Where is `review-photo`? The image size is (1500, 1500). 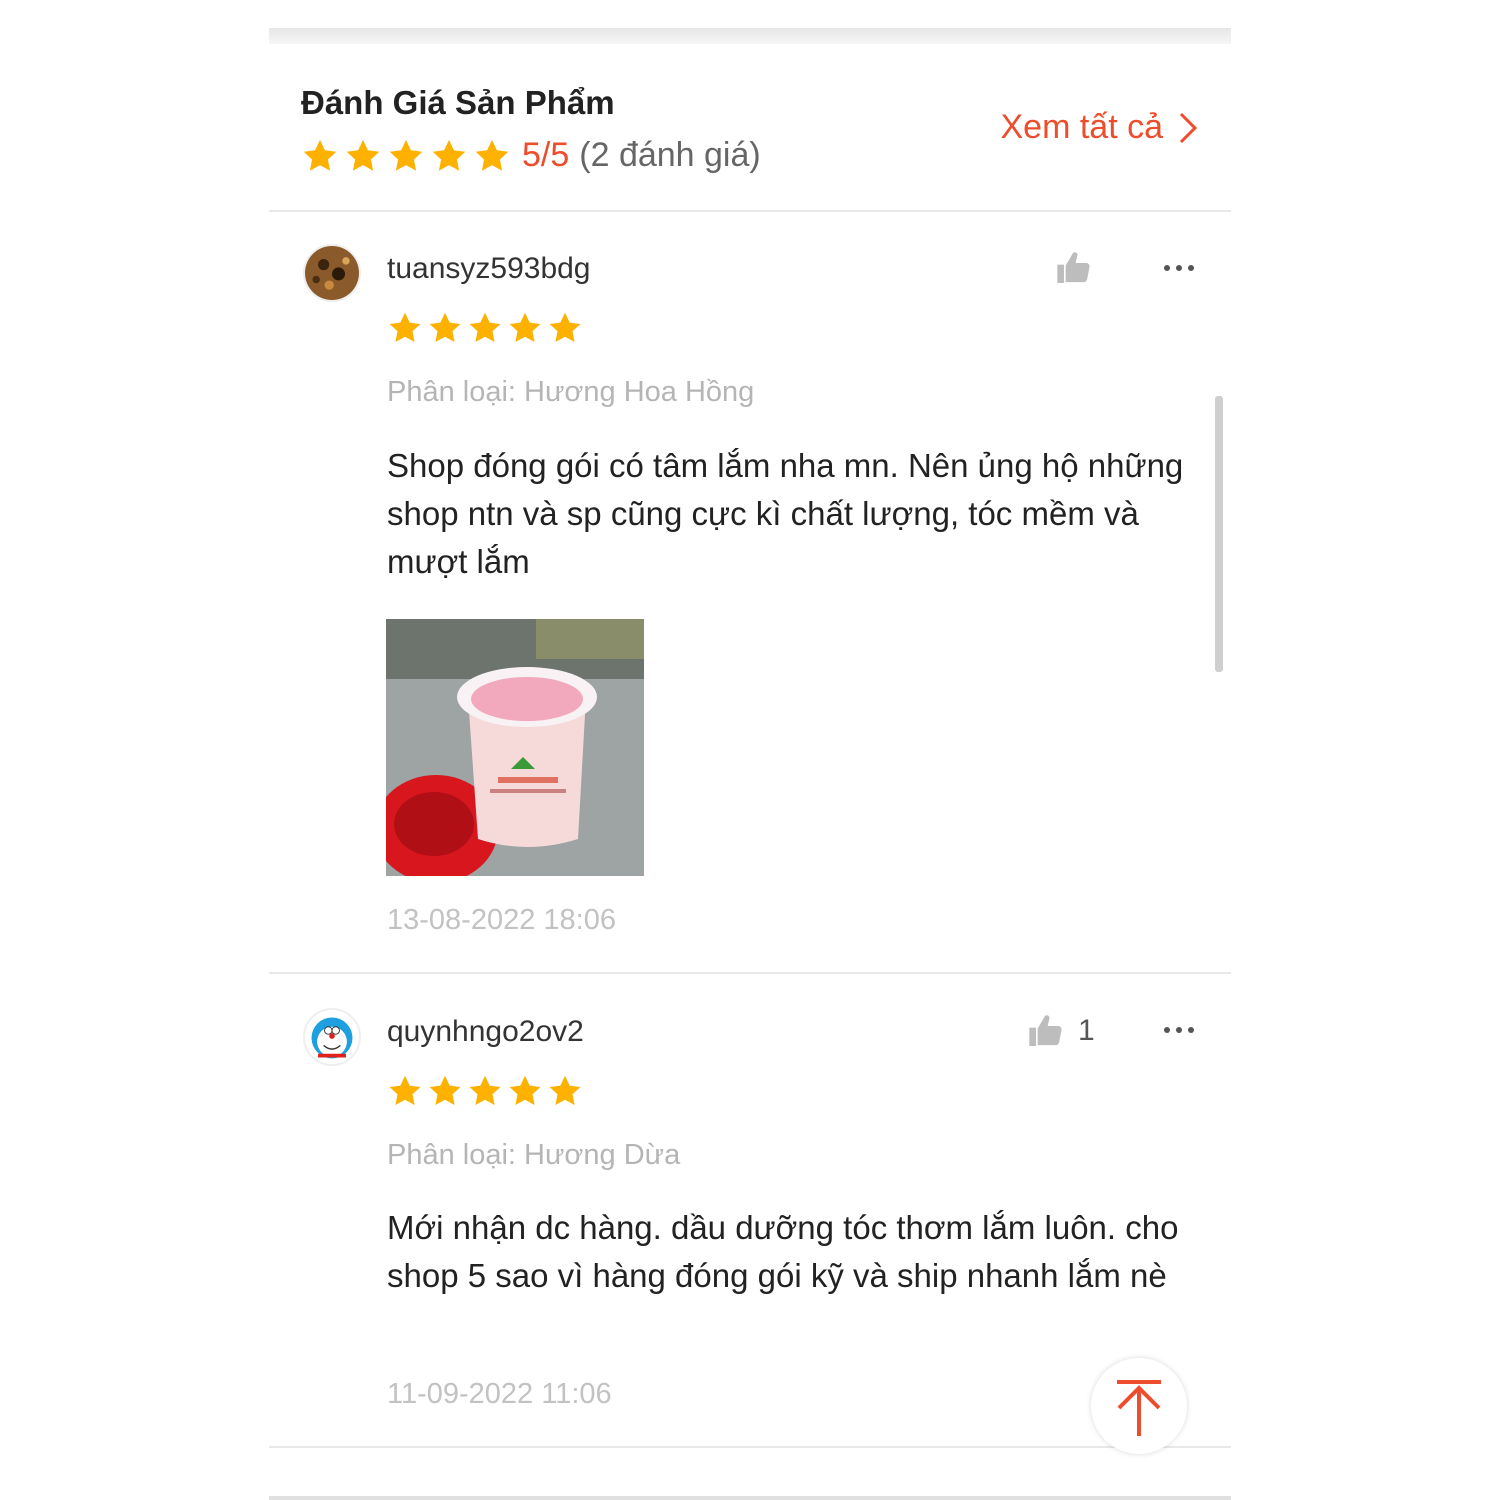 review-photo is located at coordinates (515, 747).